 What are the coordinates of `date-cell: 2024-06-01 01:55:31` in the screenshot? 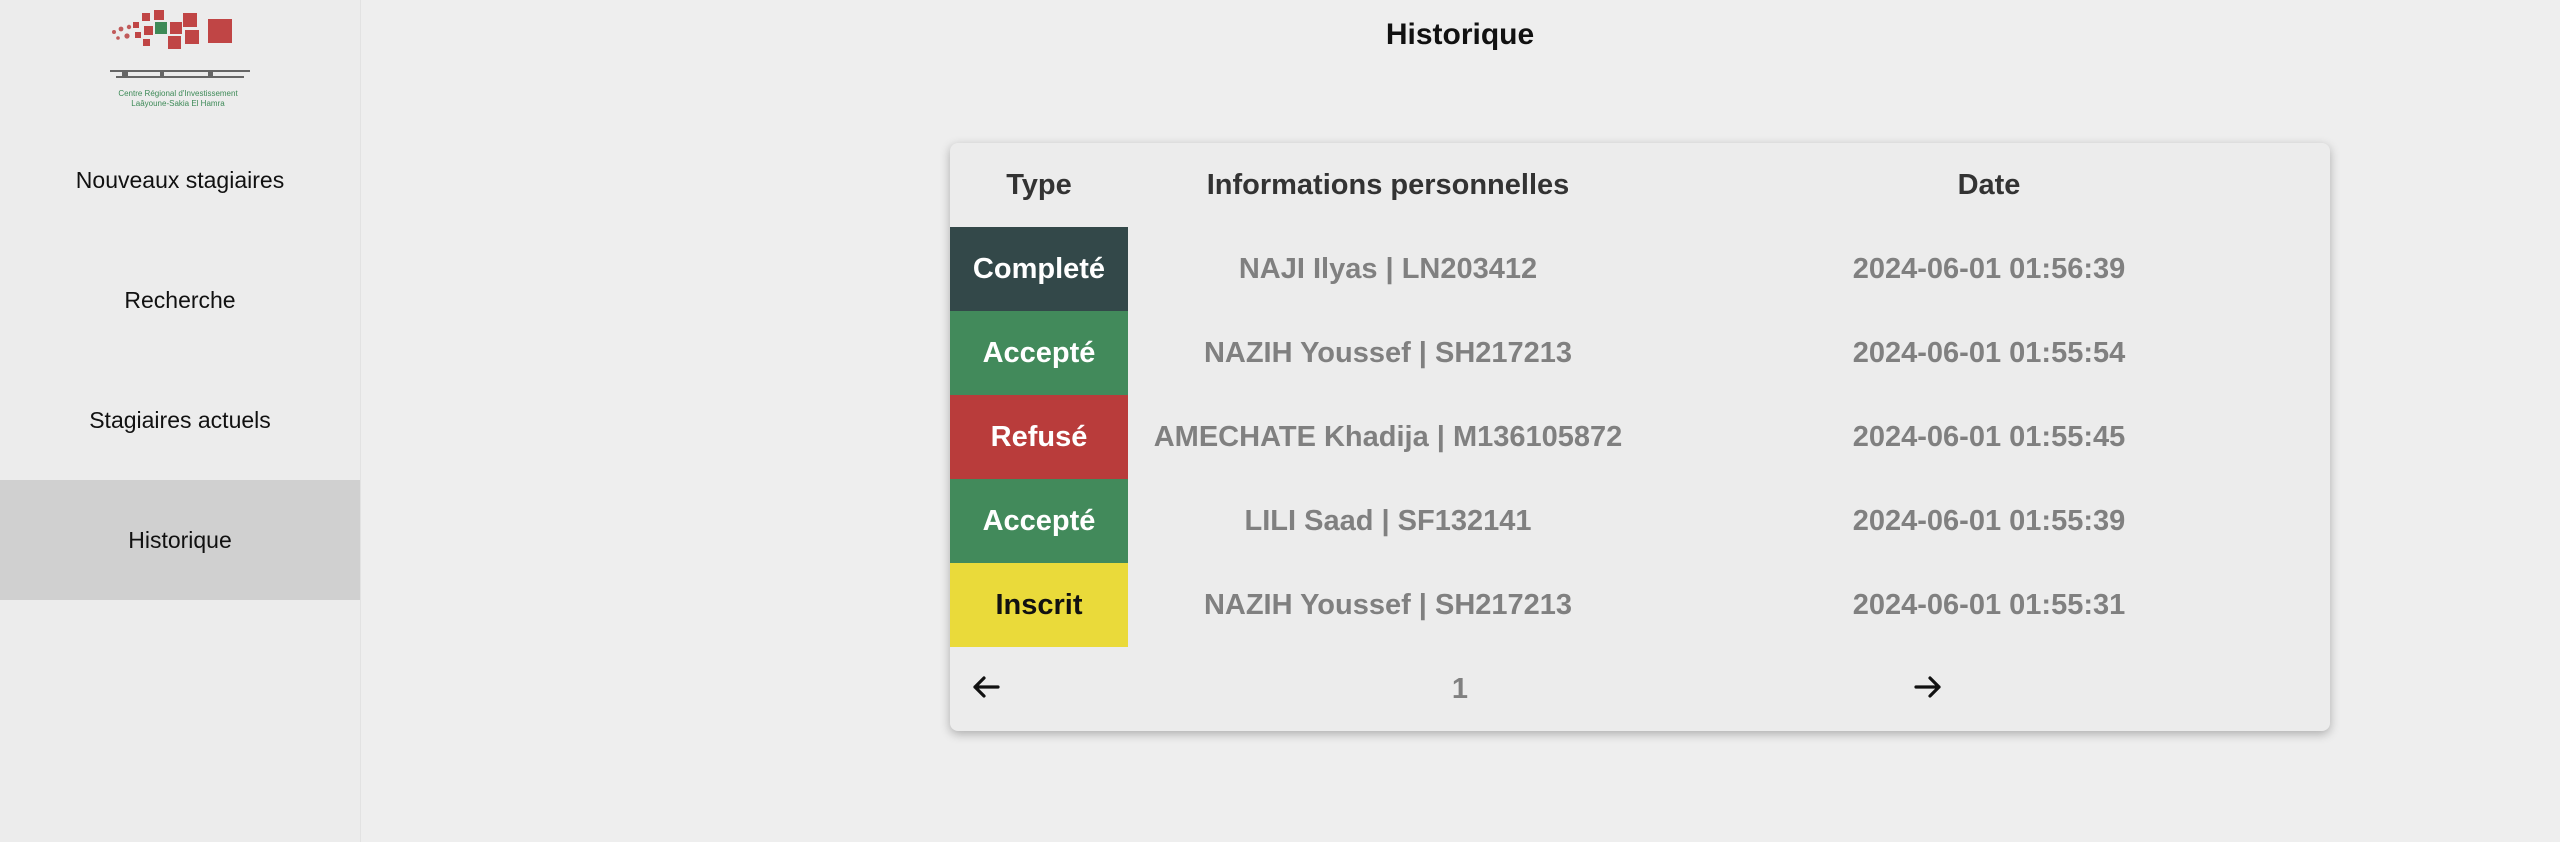 It's located at (1989, 604).